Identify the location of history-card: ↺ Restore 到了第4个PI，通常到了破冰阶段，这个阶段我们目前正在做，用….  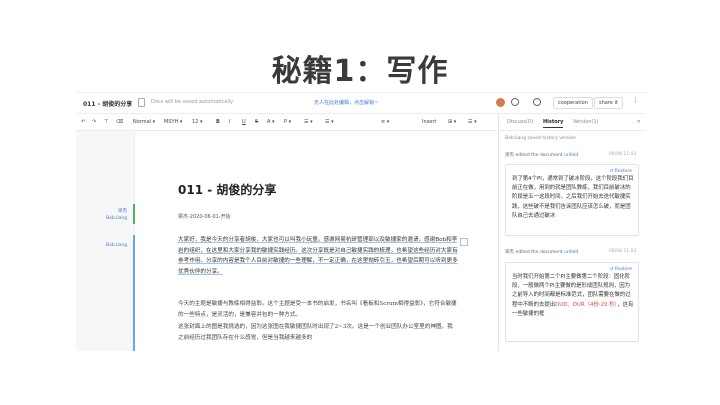
(572, 200).